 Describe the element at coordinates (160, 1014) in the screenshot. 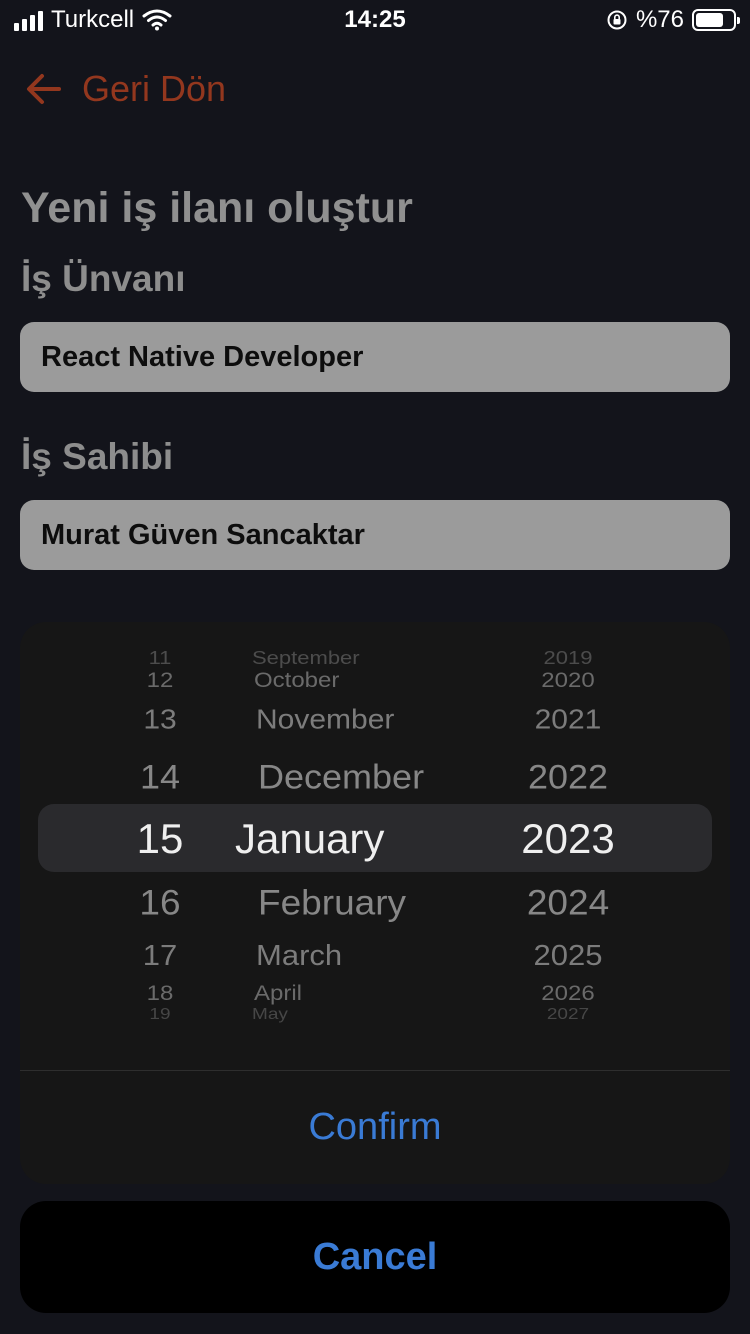

I see `wheel-day-value: 19` at that location.